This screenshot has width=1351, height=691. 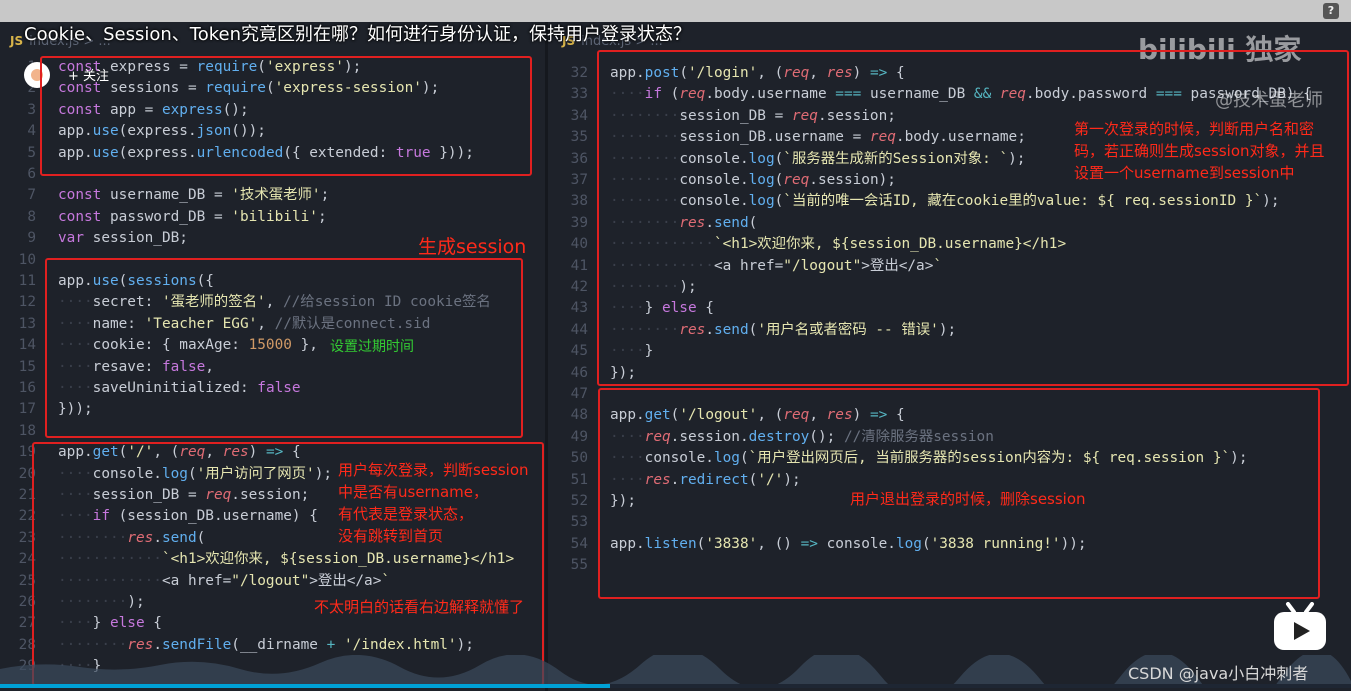 I want to click on video-progress-bar, so click(x=675, y=686).